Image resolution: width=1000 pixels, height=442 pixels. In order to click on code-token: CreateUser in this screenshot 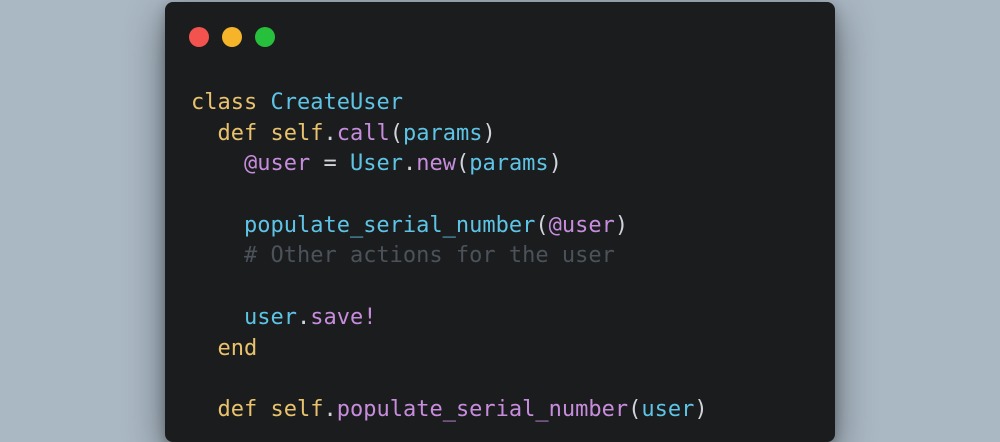, I will do `click(336, 102)`.